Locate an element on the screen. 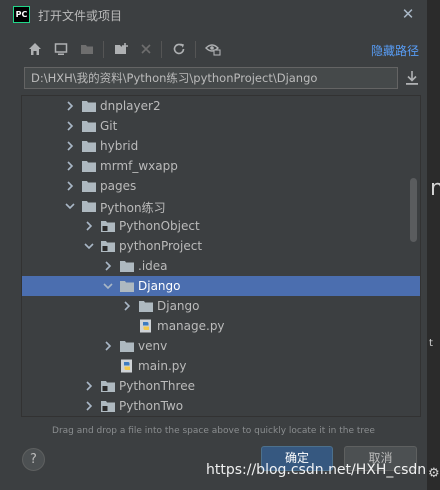 The image size is (440, 490). download-icon is located at coordinates (412, 78).